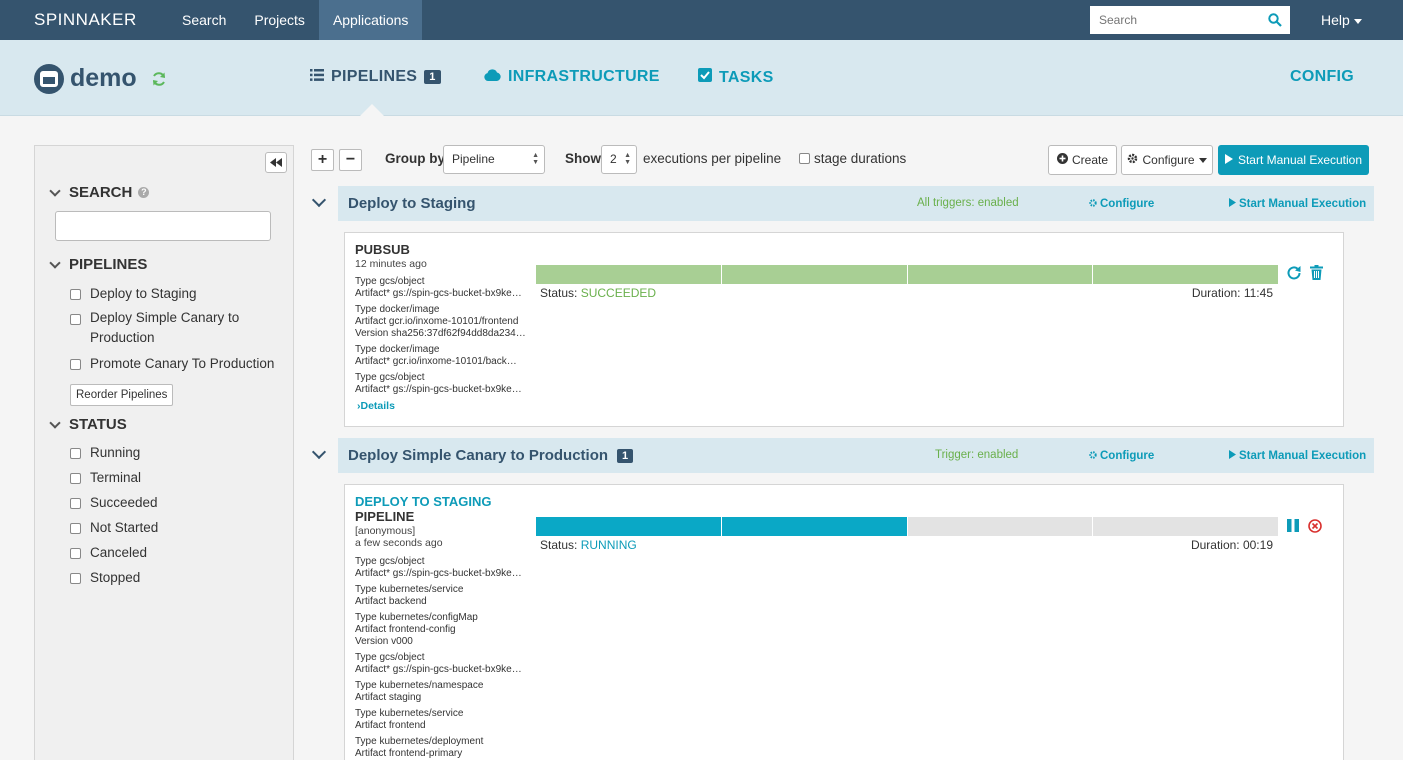  What do you see at coordinates (1293, 525) in the screenshot?
I see `pause-icon` at bounding box center [1293, 525].